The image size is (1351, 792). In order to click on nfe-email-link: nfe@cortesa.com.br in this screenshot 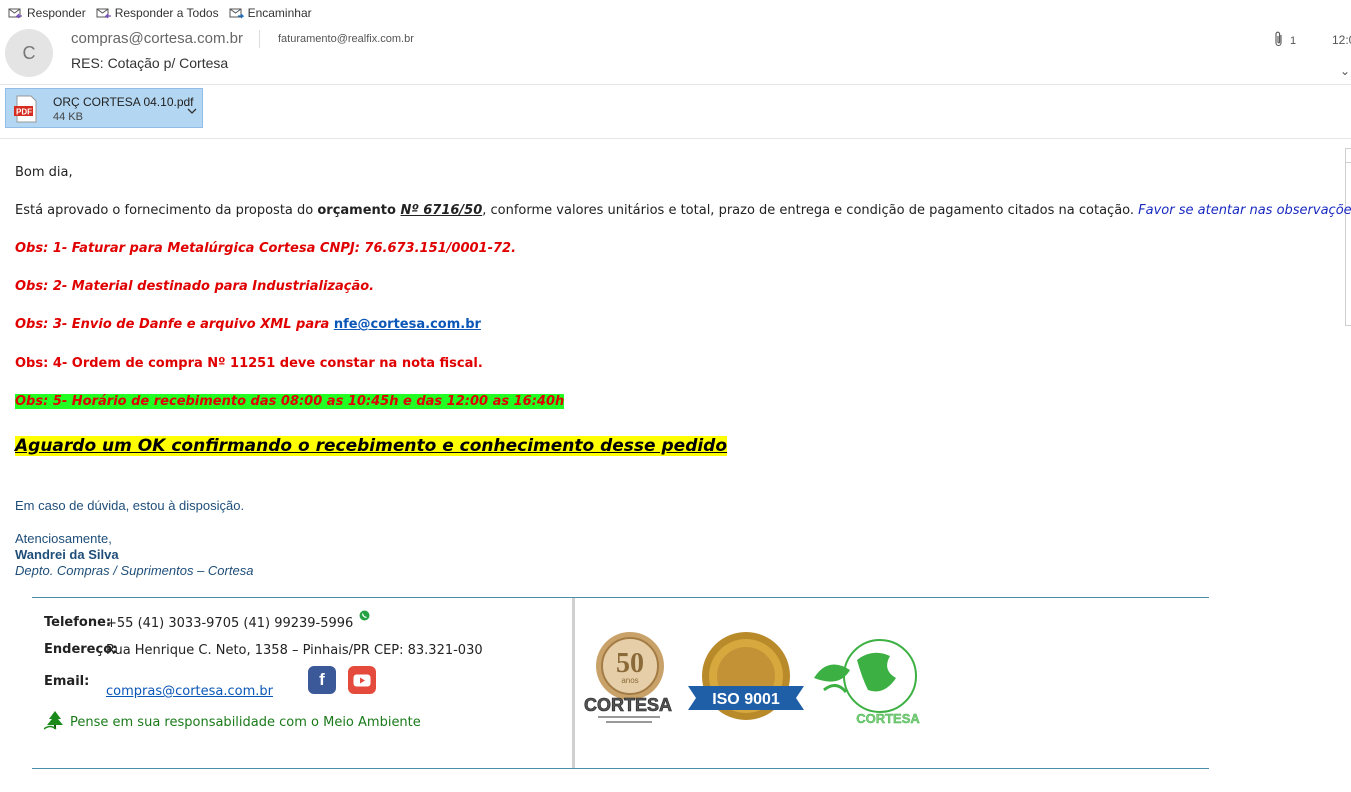, I will do `click(407, 324)`.